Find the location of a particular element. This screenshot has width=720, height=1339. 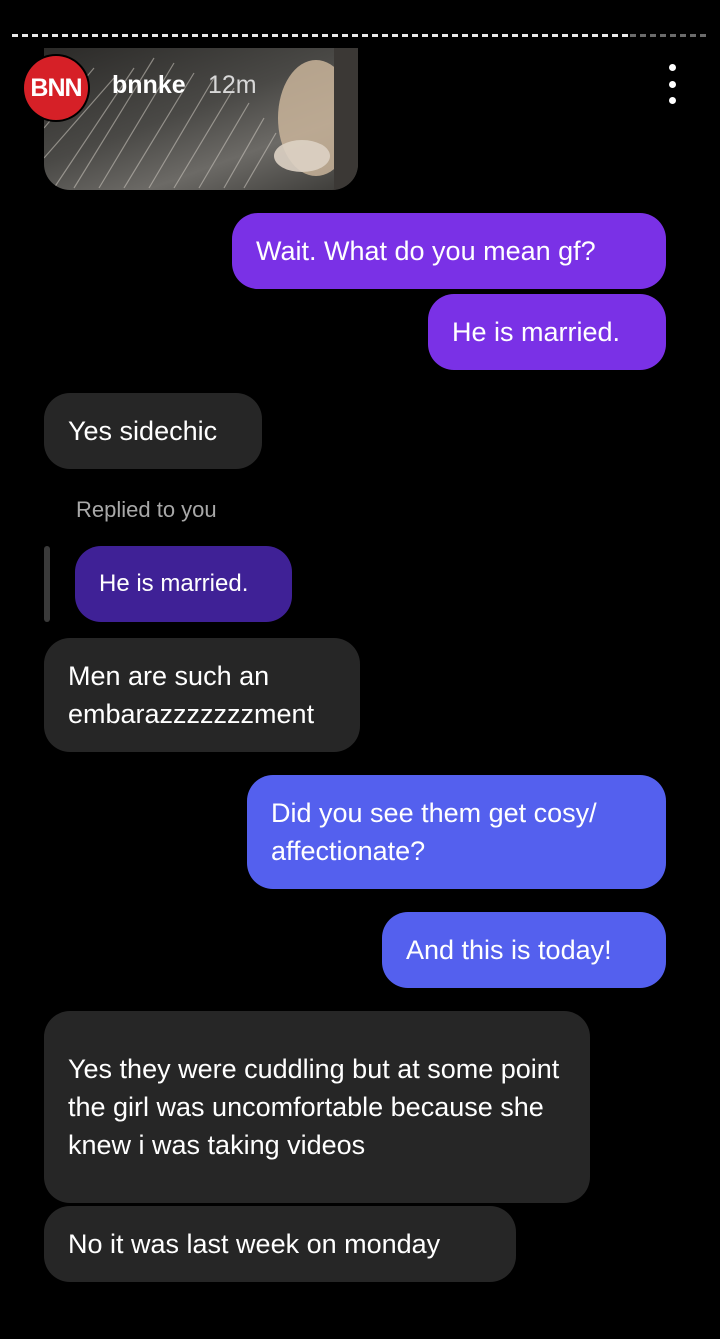

message-text: Yes sidechic is located at coordinates (143, 431).